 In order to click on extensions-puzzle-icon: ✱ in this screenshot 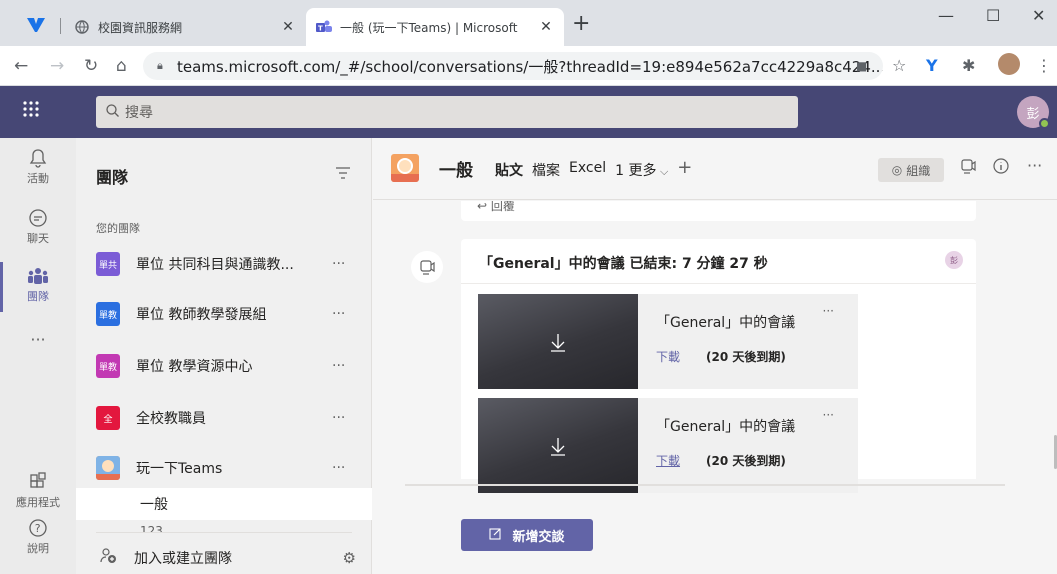, I will do `click(968, 65)`.